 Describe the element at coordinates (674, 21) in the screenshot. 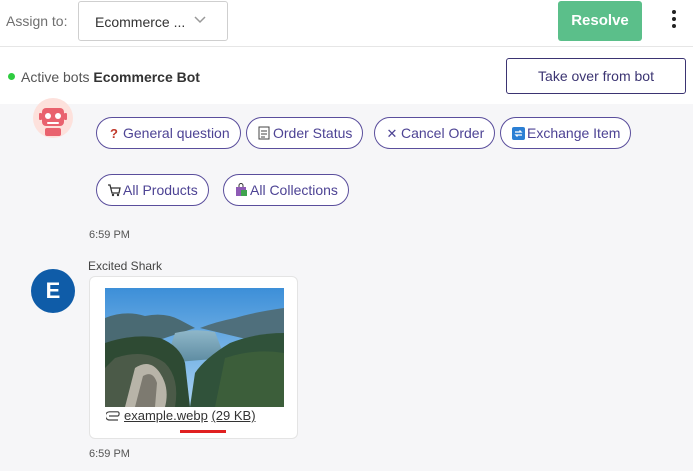

I see `more-options-icon` at that location.